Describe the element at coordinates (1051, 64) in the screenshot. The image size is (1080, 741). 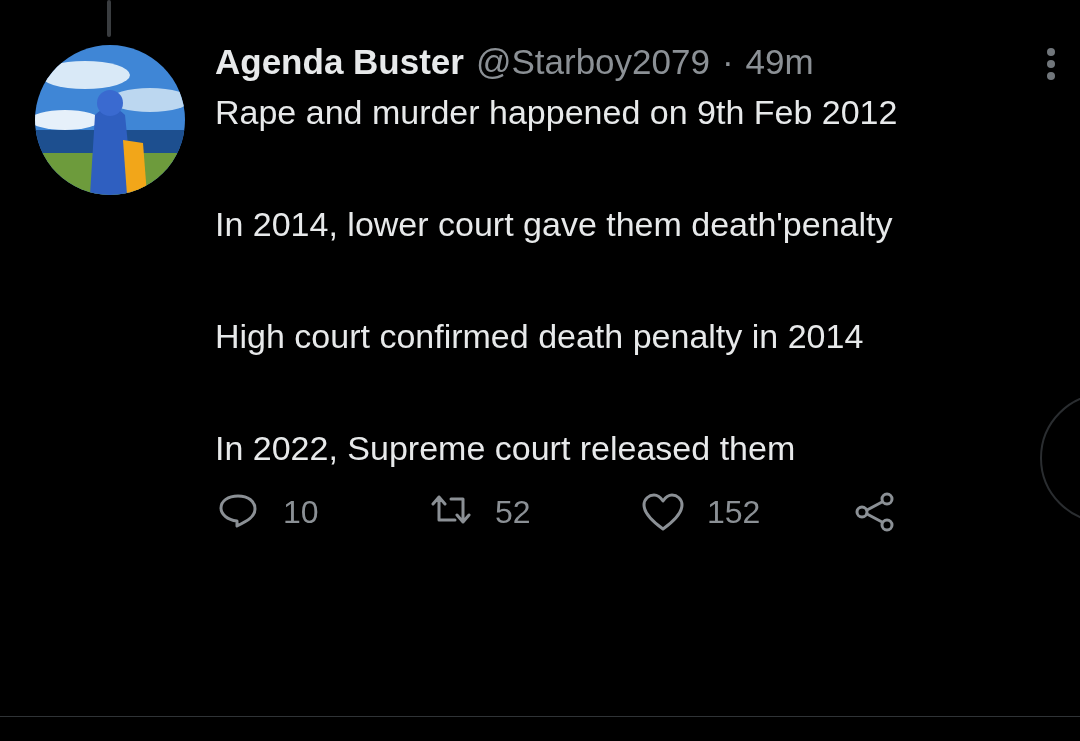
I see `more-icon` at that location.